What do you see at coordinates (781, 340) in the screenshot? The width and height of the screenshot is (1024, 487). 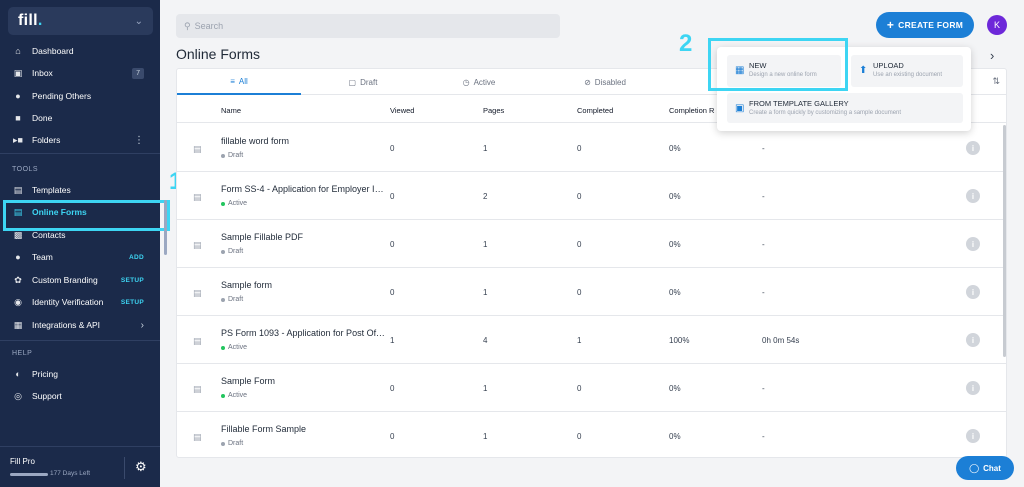 I see `avg-time-value: 0h 0m 54s` at bounding box center [781, 340].